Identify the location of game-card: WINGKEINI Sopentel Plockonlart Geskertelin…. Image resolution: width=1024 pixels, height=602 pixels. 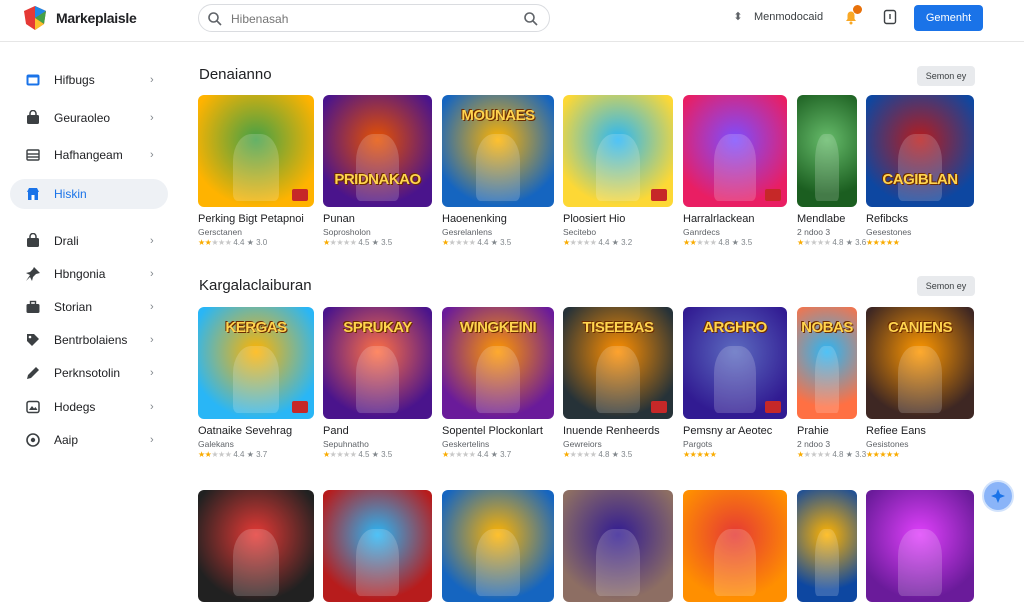
(498, 383).